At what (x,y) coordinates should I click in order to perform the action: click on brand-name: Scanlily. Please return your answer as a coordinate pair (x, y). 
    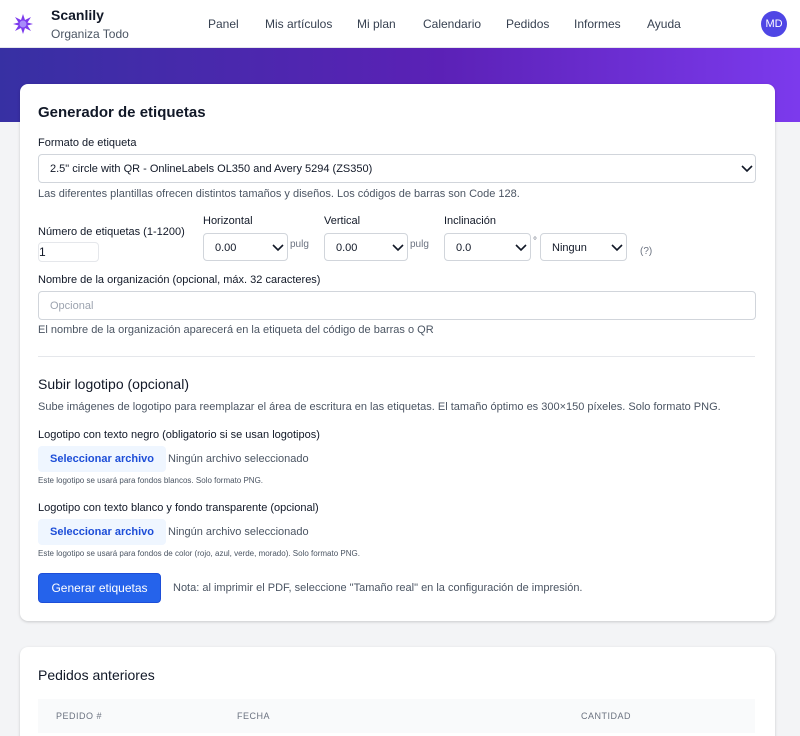
    Looking at the image, I should click on (77, 15).